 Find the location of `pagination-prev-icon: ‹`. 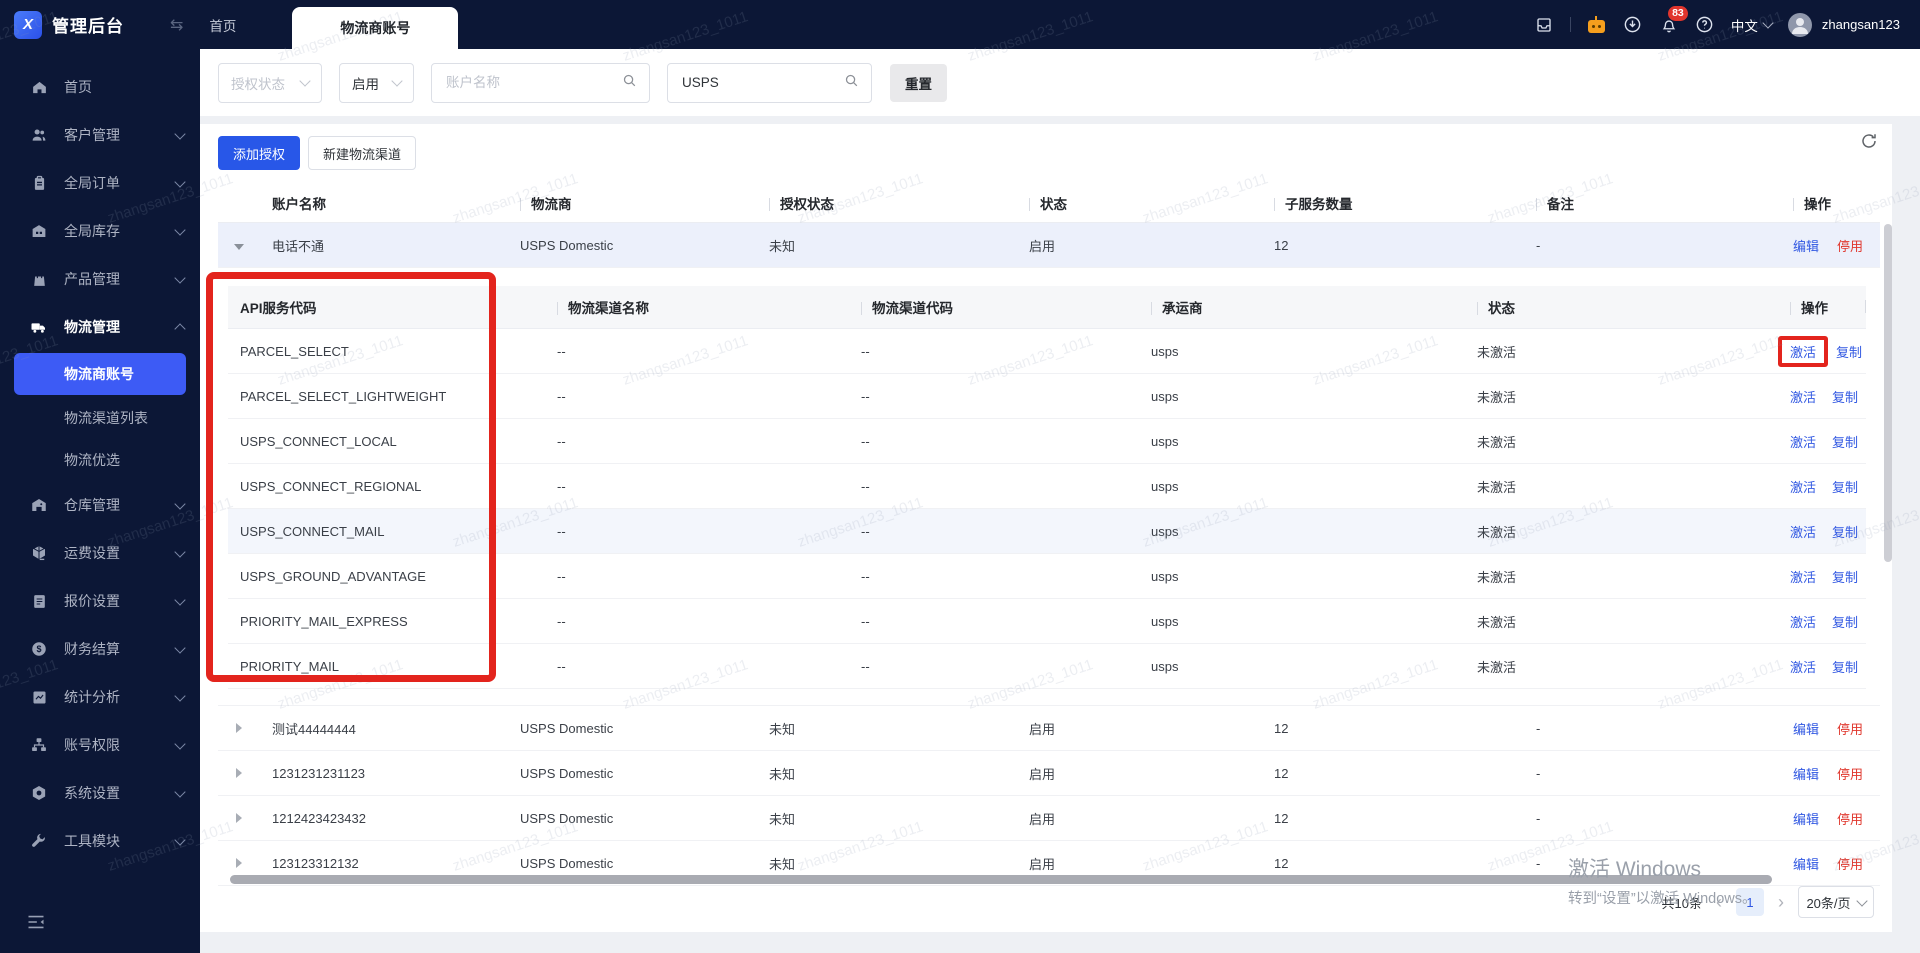

pagination-prev-icon: ‹ is located at coordinates (1719, 902).